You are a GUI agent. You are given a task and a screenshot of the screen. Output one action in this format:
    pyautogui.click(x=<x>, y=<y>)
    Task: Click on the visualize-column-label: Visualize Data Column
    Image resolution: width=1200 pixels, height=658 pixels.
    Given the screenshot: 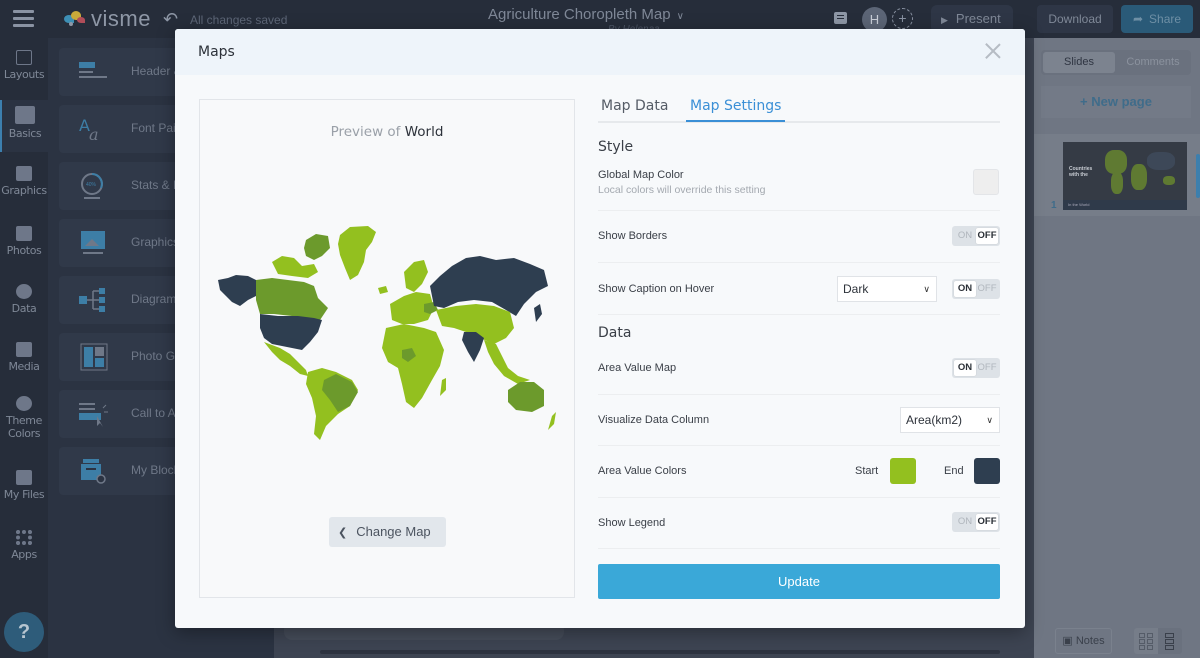 What is the action you would take?
    pyautogui.click(x=654, y=420)
    